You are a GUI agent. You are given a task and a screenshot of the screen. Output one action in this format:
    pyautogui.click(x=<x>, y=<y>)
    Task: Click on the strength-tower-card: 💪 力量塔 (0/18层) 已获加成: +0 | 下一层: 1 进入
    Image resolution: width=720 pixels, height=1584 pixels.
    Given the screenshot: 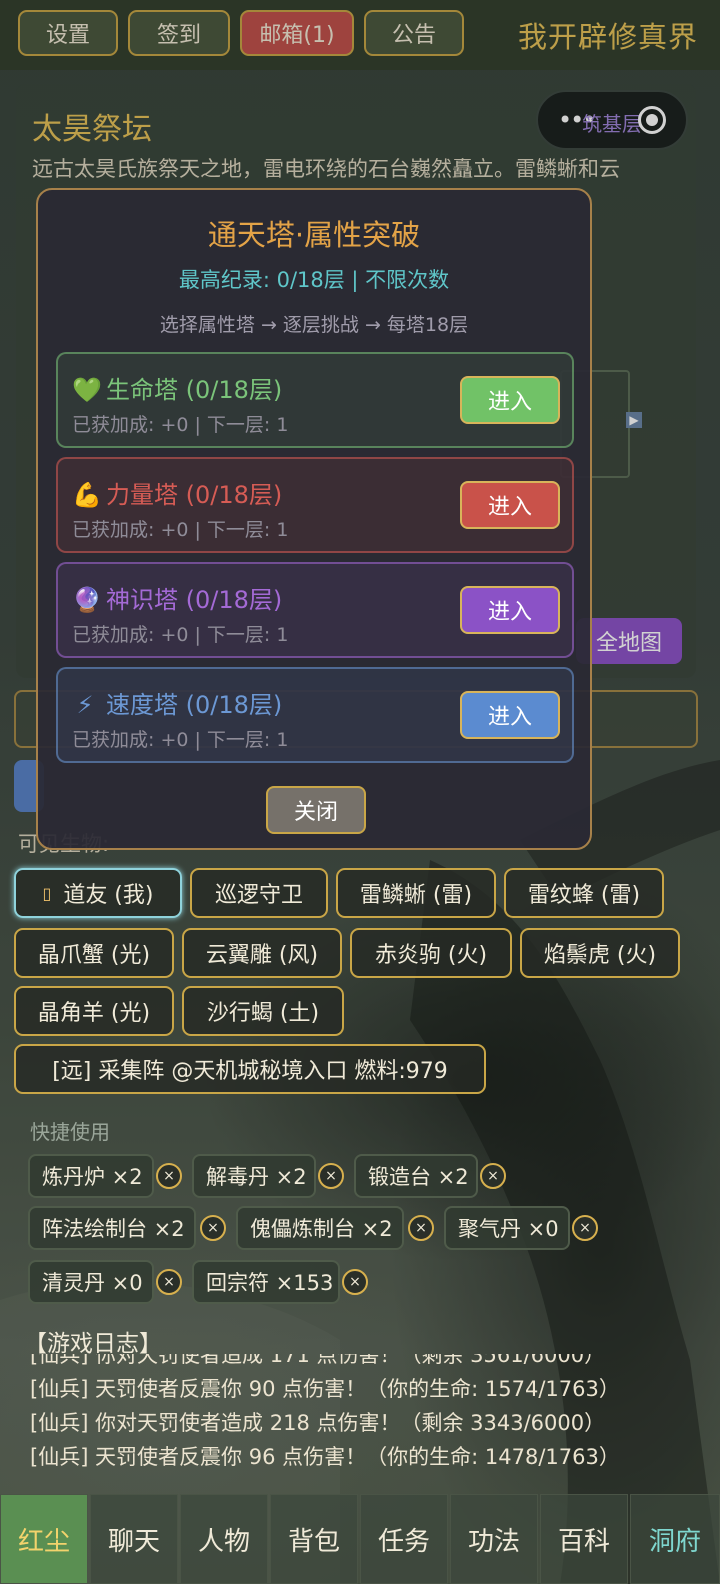 What is the action you would take?
    pyautogui.click(x=315, y=505)
    